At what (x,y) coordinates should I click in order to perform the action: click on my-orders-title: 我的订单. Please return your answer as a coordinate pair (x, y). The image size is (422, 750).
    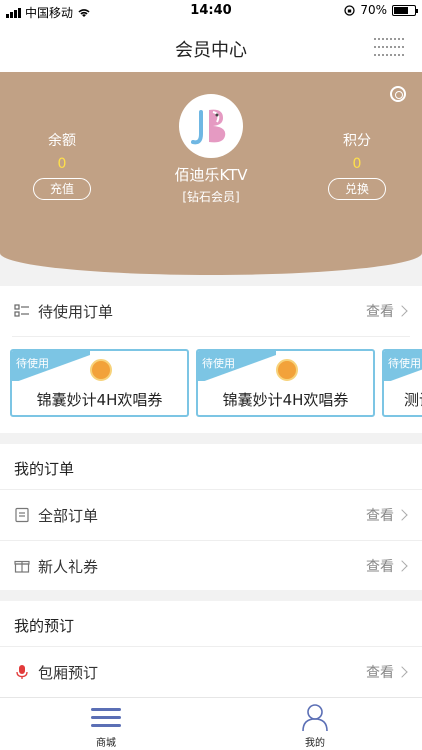
    Looking at the image, I should click on (44, 469).